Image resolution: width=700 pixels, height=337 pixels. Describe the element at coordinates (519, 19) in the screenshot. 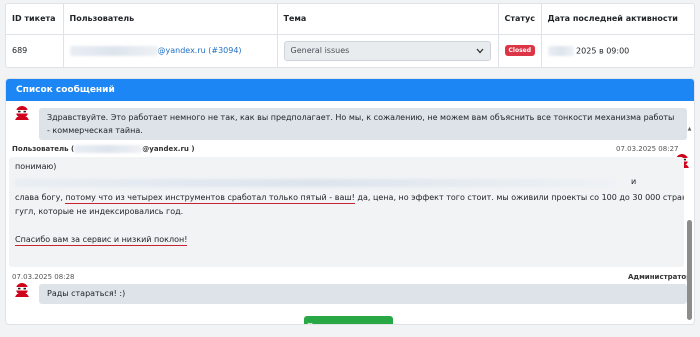

I see `header-status: Статус` at that location.